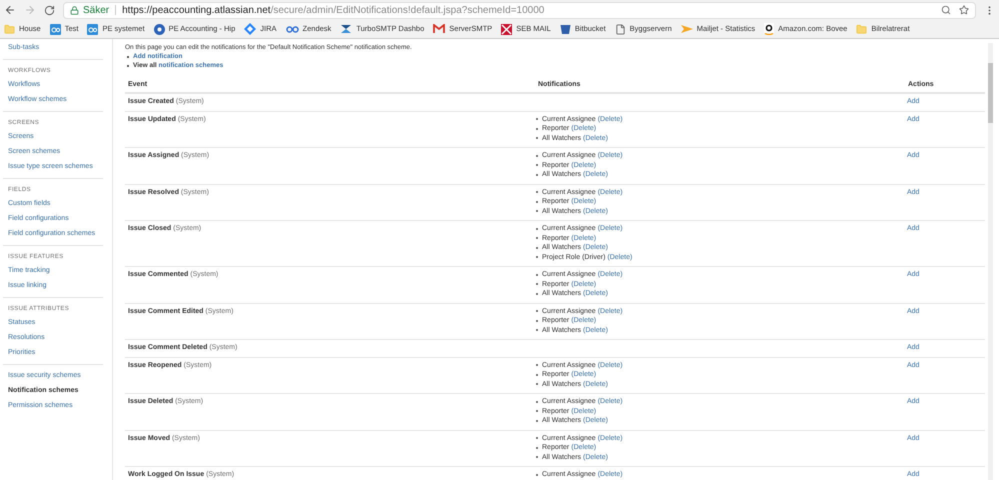 The image size is (999, 480). I want to click on turbo-icon, so click(346, 29).